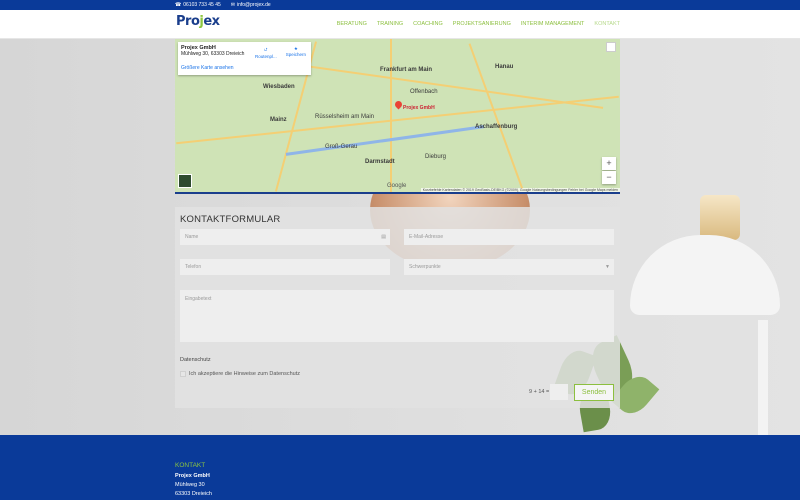 The height and width of the screenshot is (500, 800). I want to click on email-input: E-Mail-Adresse, so click(509, 237).